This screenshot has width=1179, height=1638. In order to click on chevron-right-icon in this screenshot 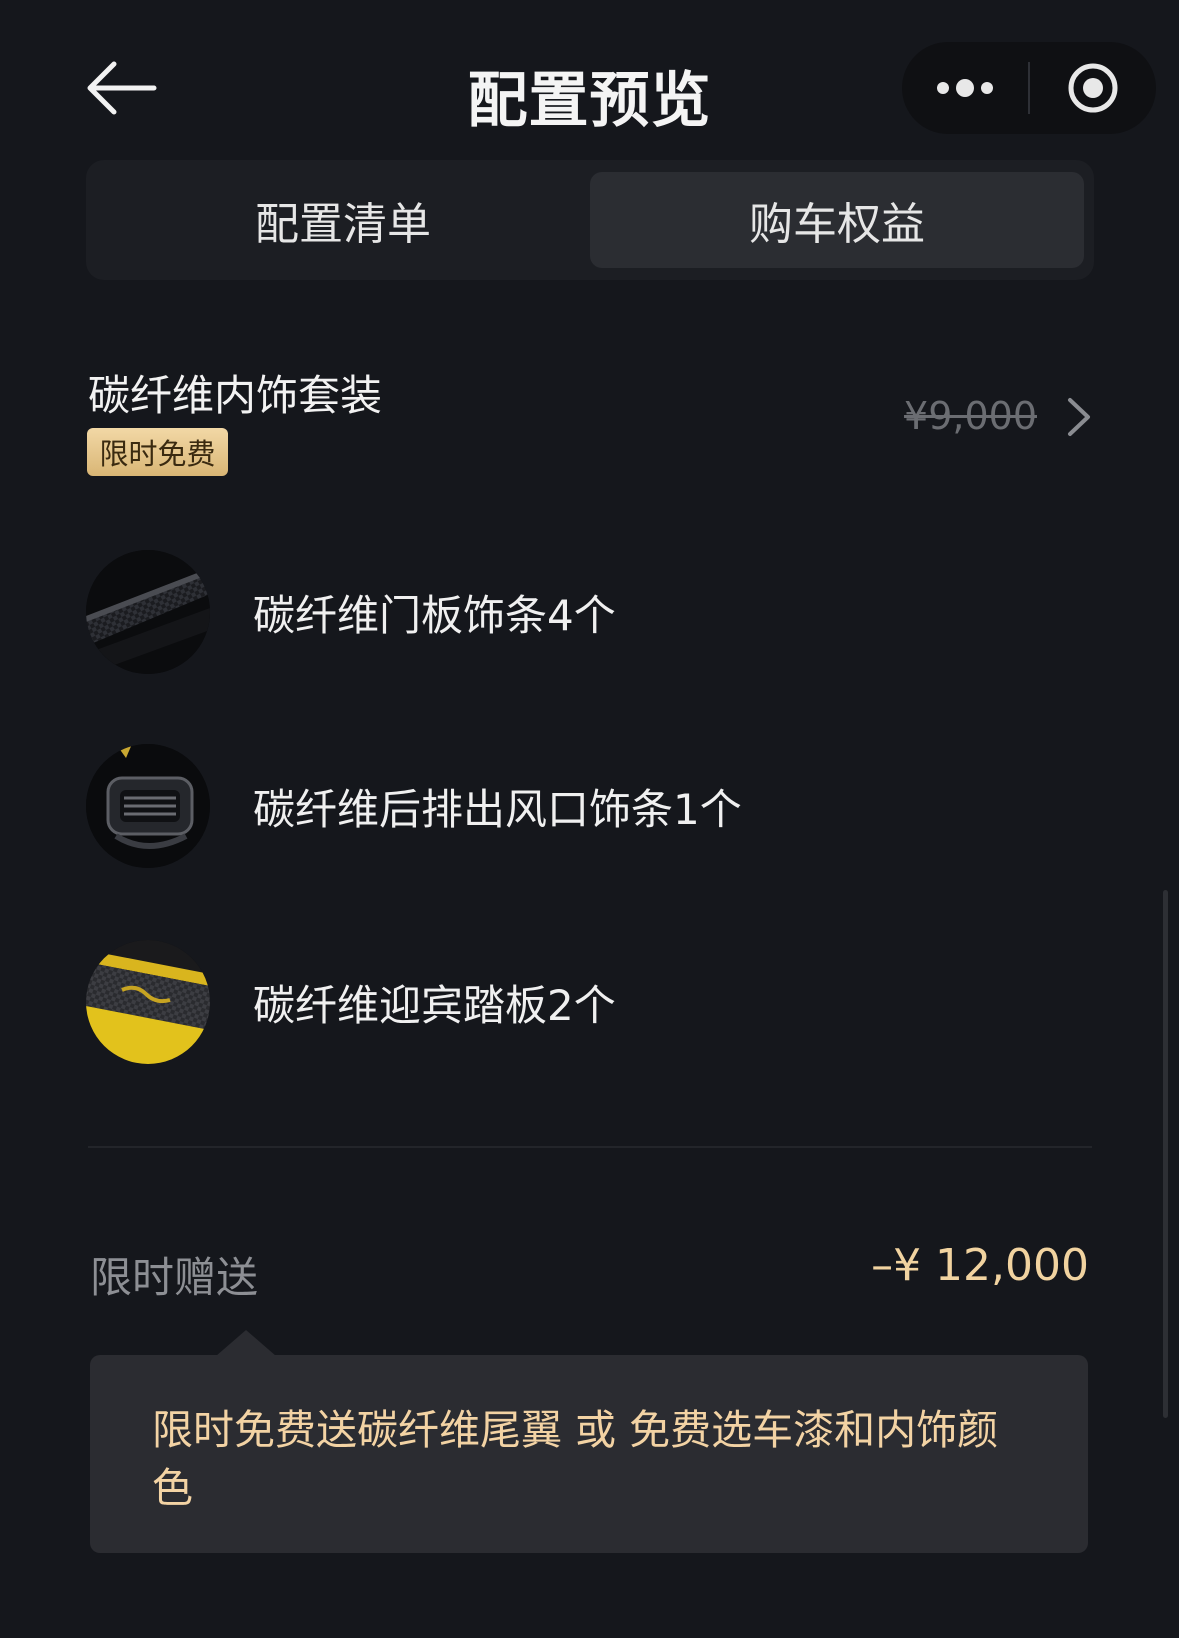, I will do `click(1079, 417)`.